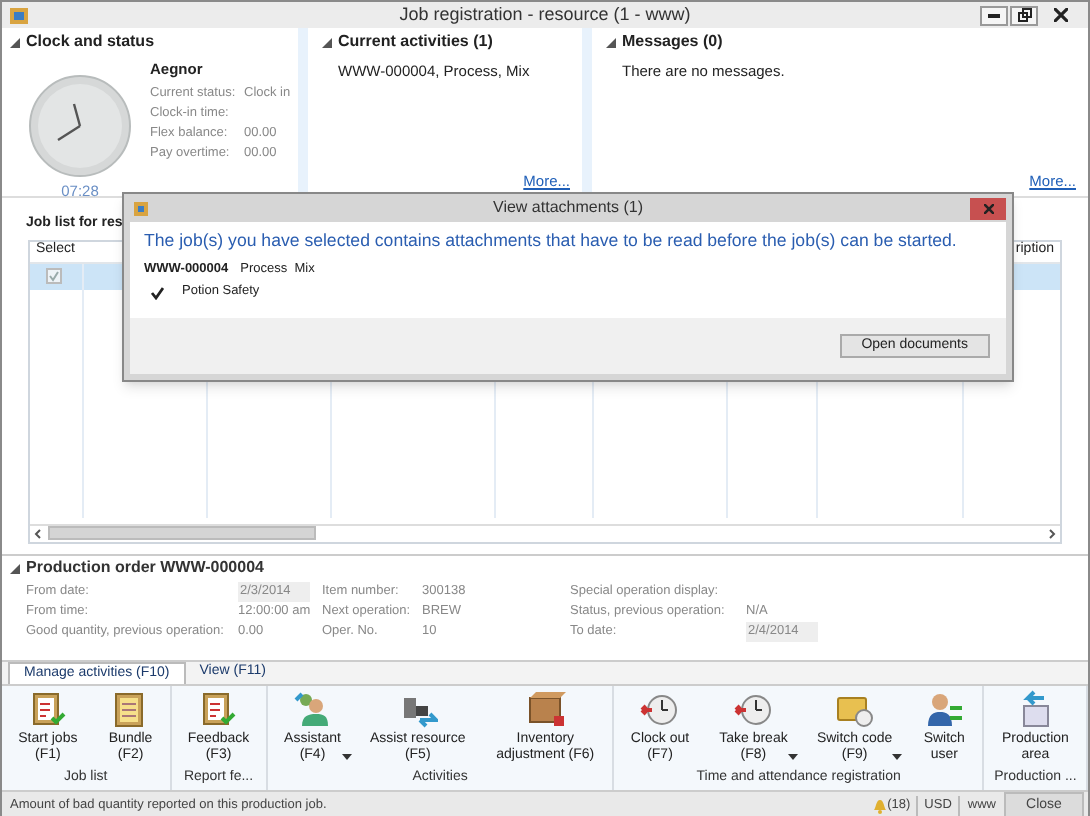 Image resolution: width=1090 pixels, height=816 pixels. What do you see at coordinates (90, 42) in the screenshot?
I see `panel-title: Clock and status` at bounding box center [90, 42].